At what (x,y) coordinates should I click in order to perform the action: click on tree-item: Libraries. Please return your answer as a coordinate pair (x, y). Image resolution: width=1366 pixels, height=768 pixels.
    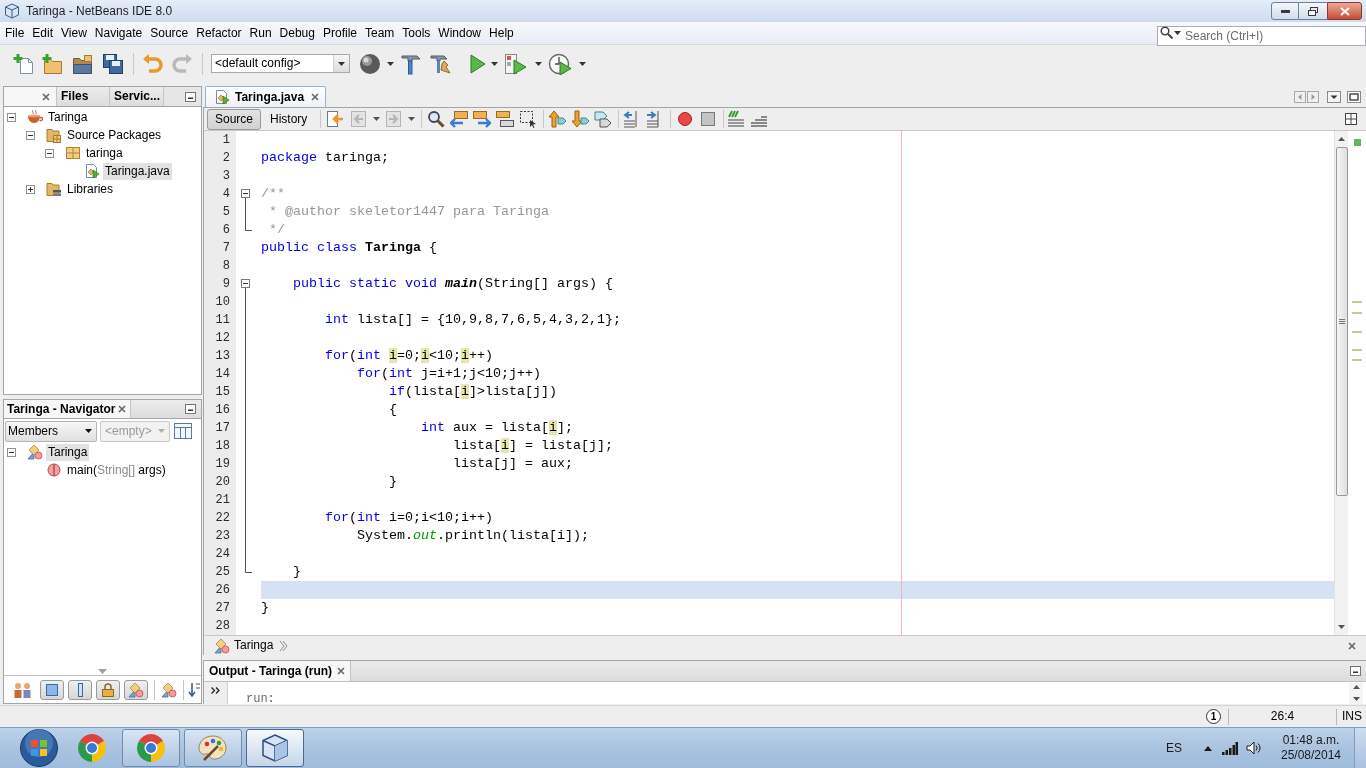
    Looking at the image, I should click on (90, 189).